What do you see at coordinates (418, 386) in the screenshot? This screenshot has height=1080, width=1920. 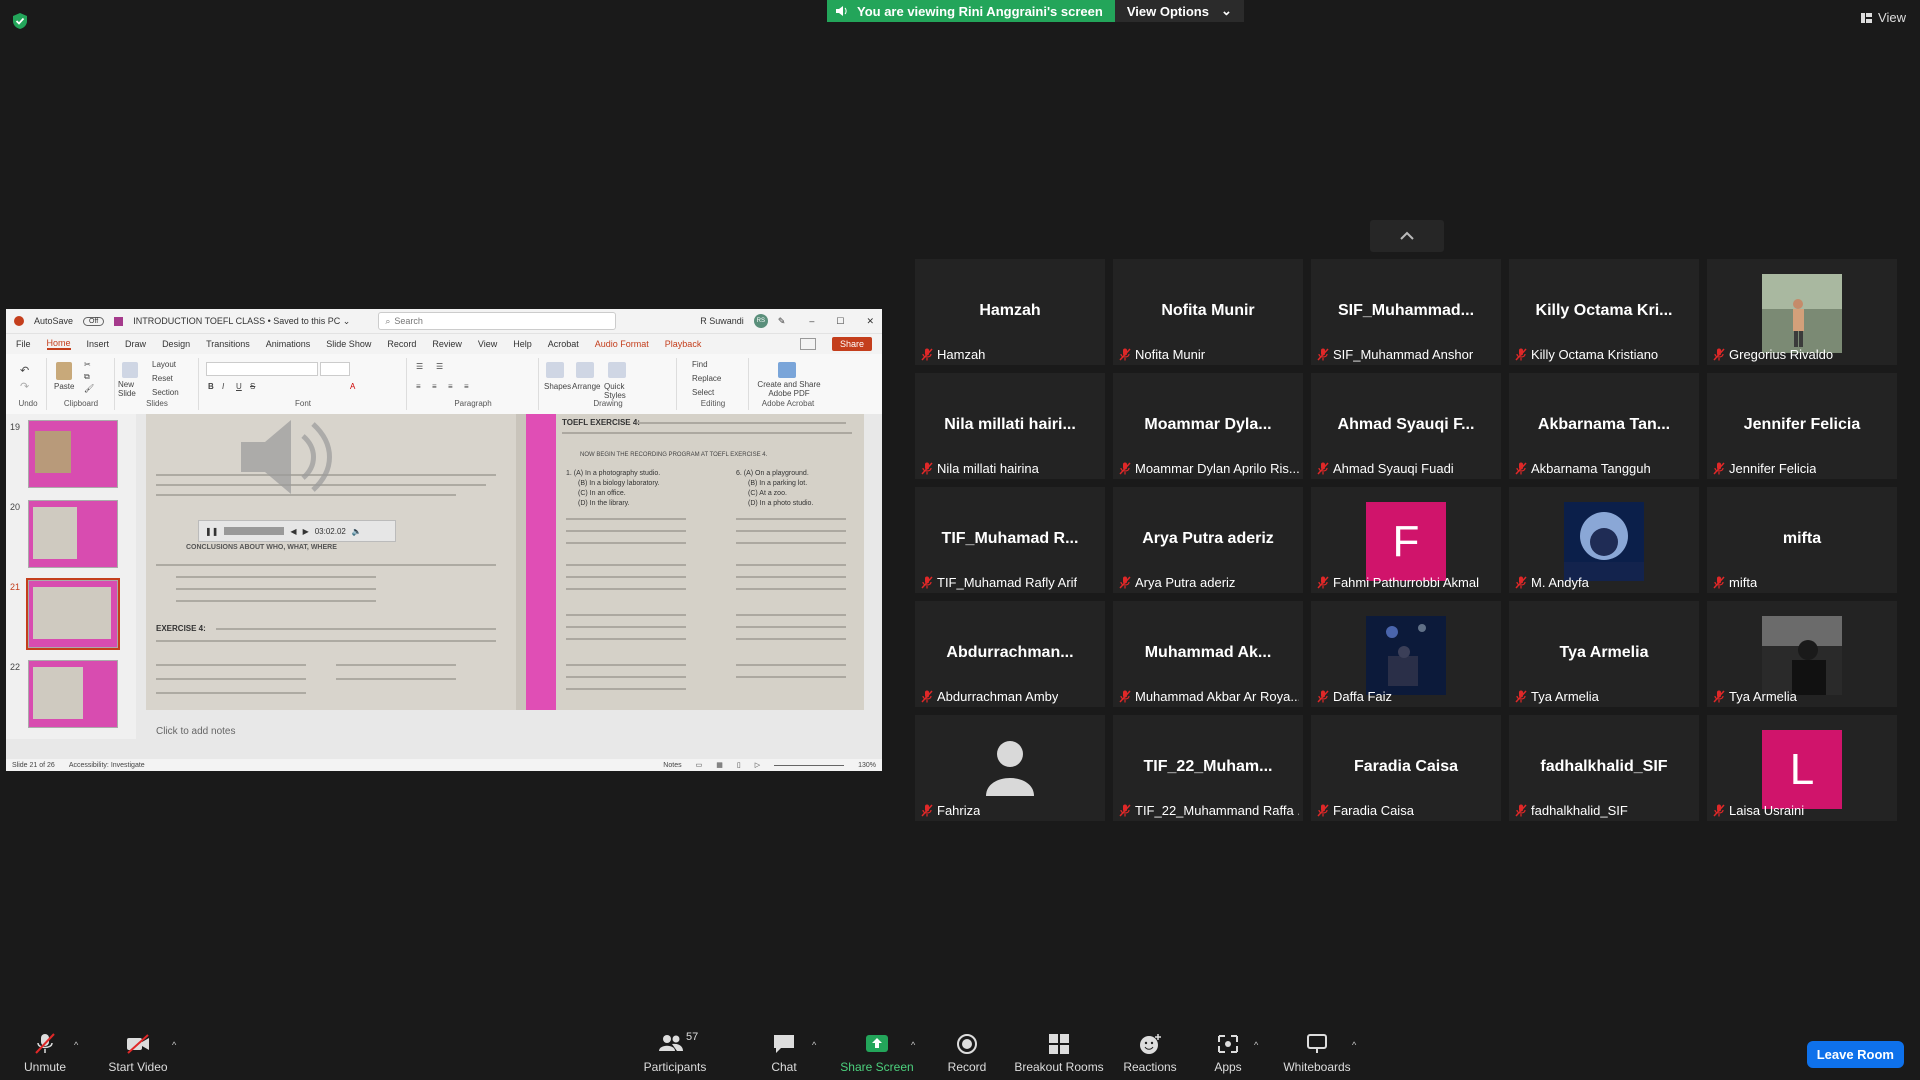 I see `align-left-icon: ≡` at bounding box center [418, 386].